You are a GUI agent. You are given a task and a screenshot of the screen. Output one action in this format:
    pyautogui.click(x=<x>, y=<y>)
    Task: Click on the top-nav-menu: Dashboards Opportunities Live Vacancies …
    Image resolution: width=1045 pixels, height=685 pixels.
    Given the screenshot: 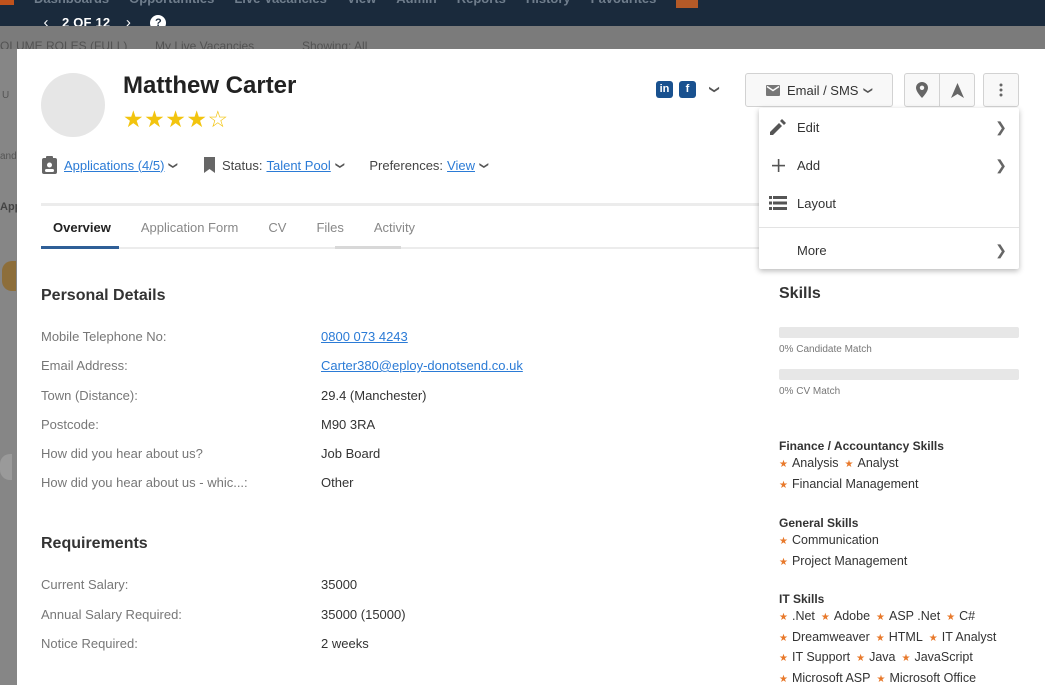 What is the action you would take?
    pyautogui.click(x=349, y=4)
    